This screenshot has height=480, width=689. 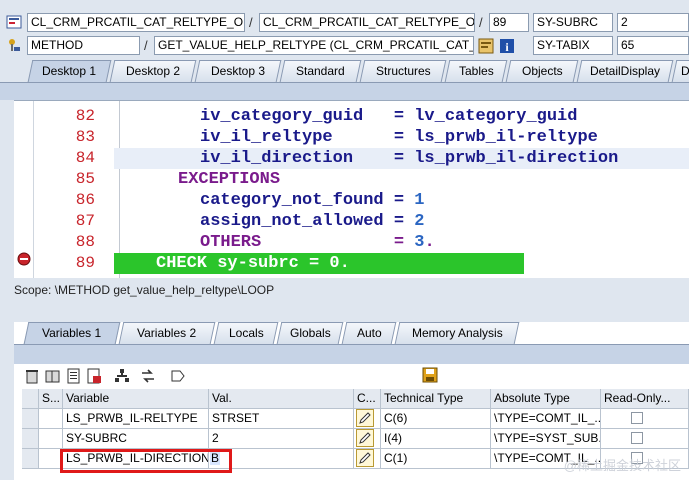 I want to click on tab-content-strip, so click(x=344, y=91).